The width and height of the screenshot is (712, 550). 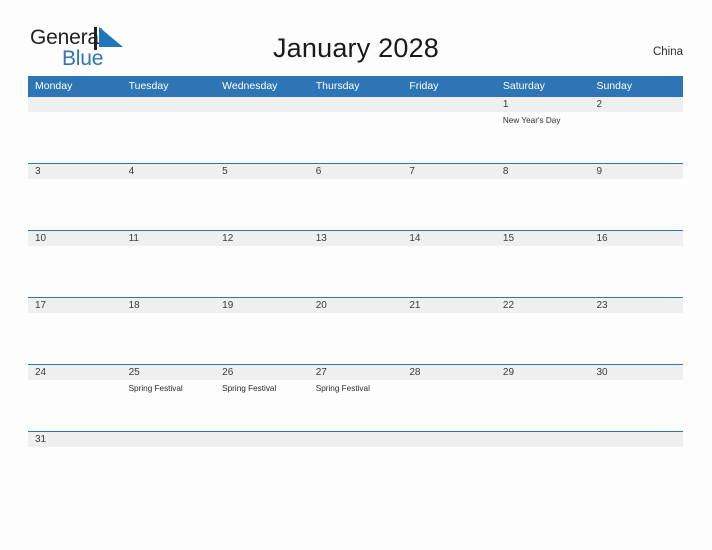 What do you see at coordinates (262, 372) in the screenshot?
I see `day-number: 26` at bounding box center [262, 372].